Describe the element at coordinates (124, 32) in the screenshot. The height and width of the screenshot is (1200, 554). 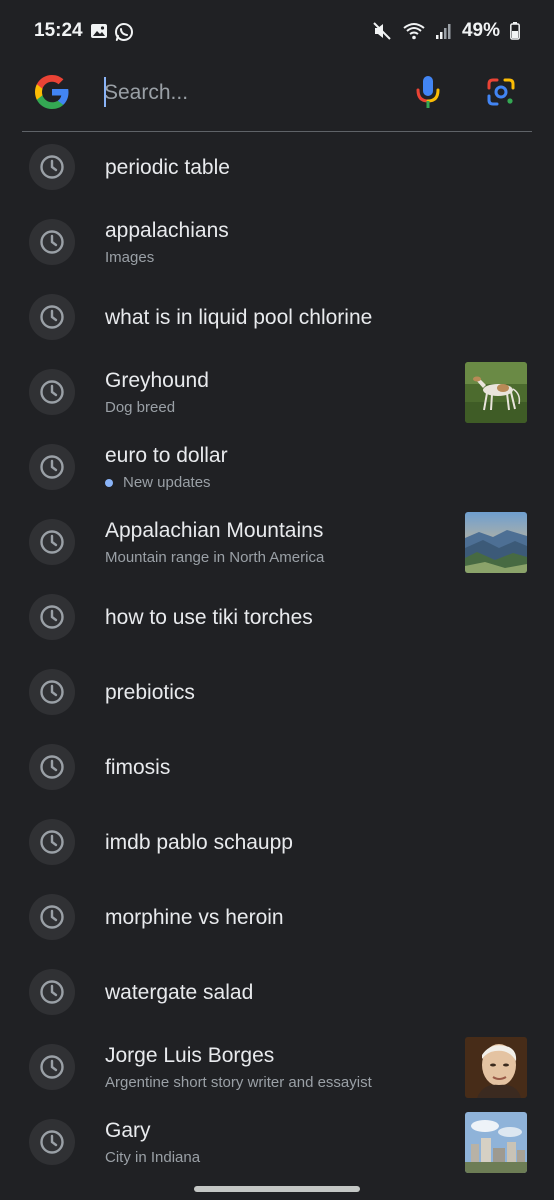
I see `whatsapp-icon` at that location.